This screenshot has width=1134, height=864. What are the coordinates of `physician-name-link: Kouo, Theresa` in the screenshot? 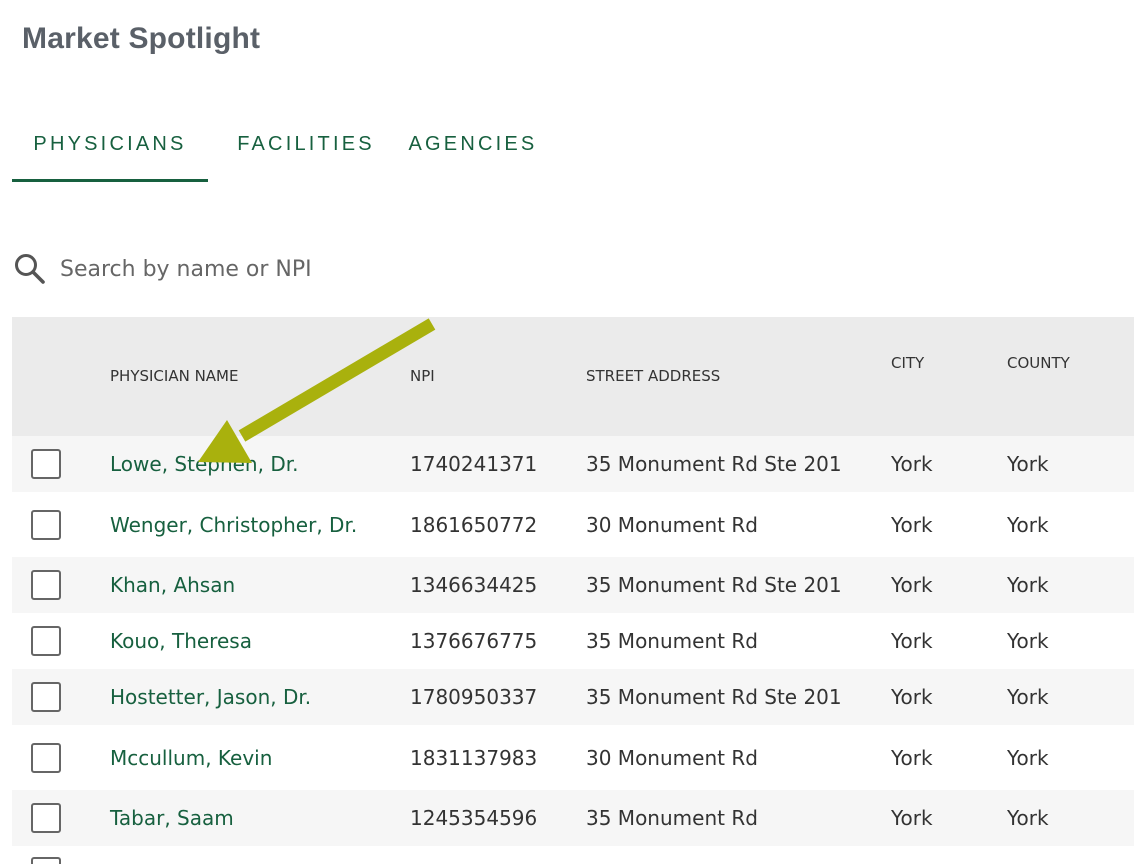 It's located at (181, 641).